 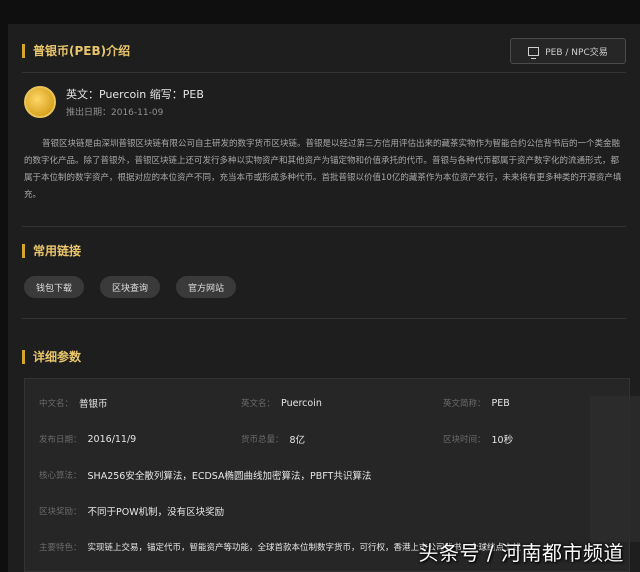 I want to click on links-title: 常用链接, so click(x=57, y=251).